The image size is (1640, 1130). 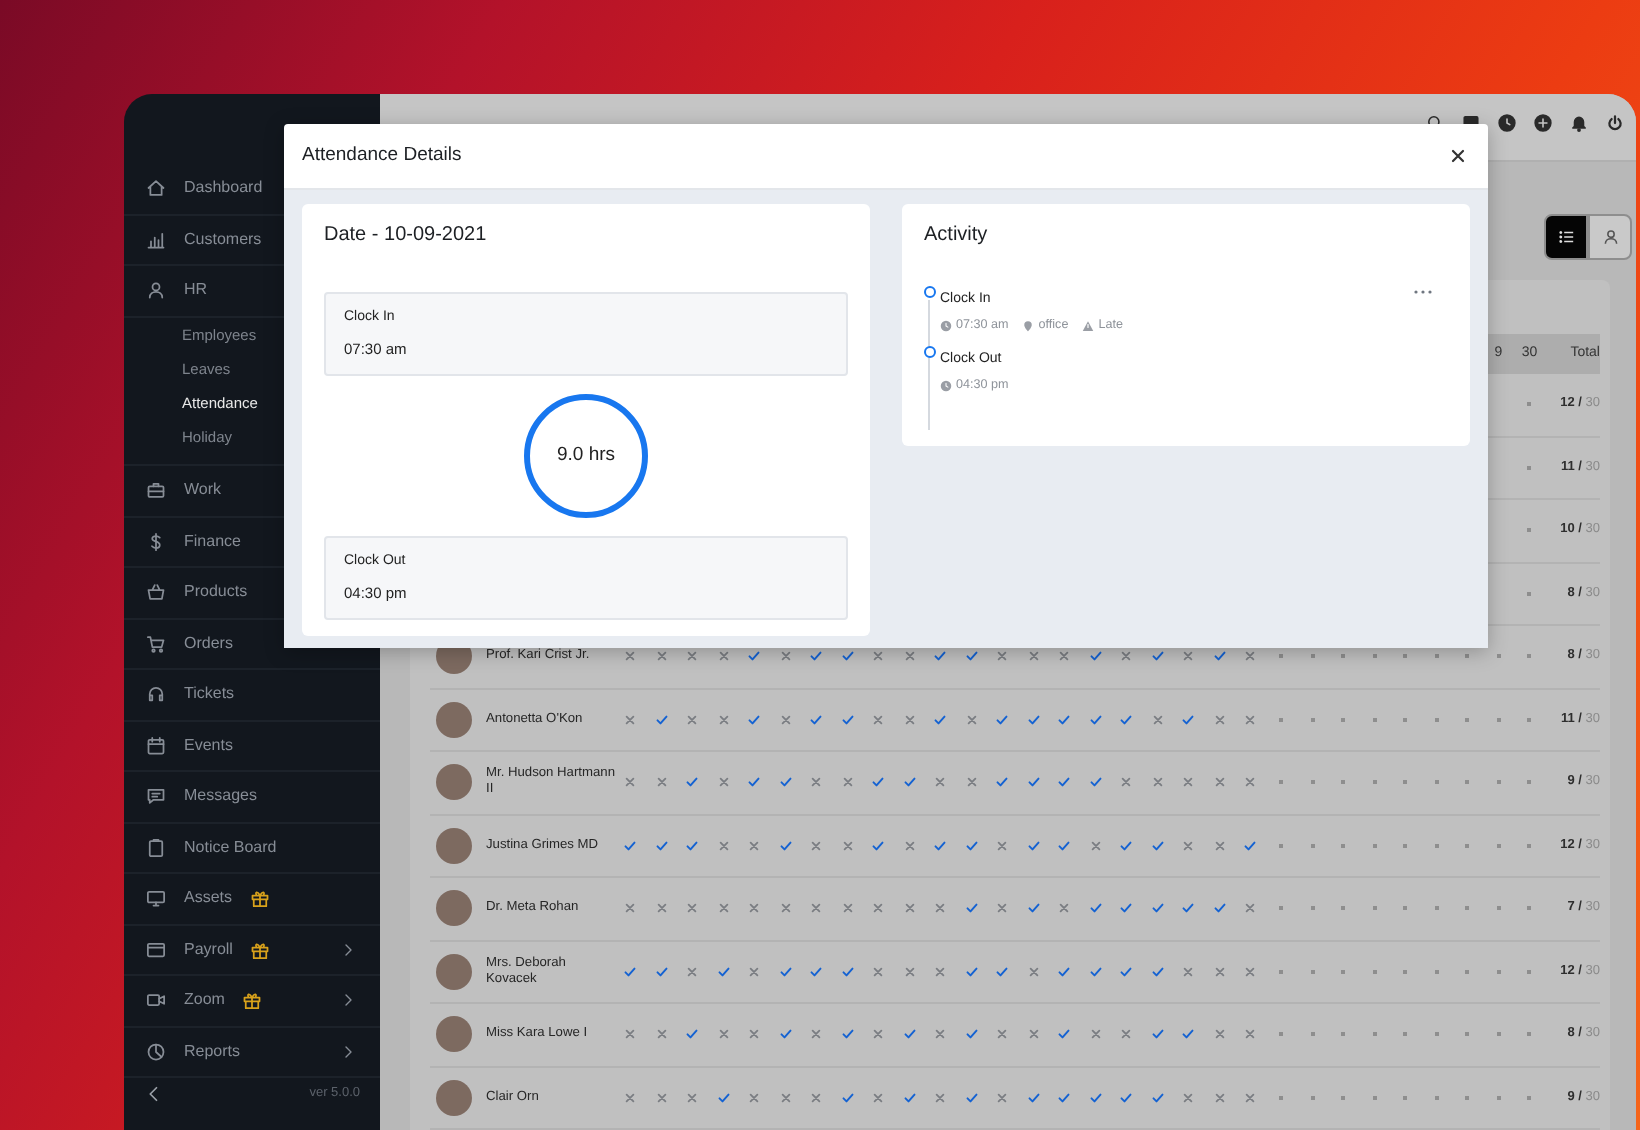 What do you see at coordinates (586, 456) in the screenshot?
I see `hours-ring: 9.0 hrs` at bounding box center [586, 456].